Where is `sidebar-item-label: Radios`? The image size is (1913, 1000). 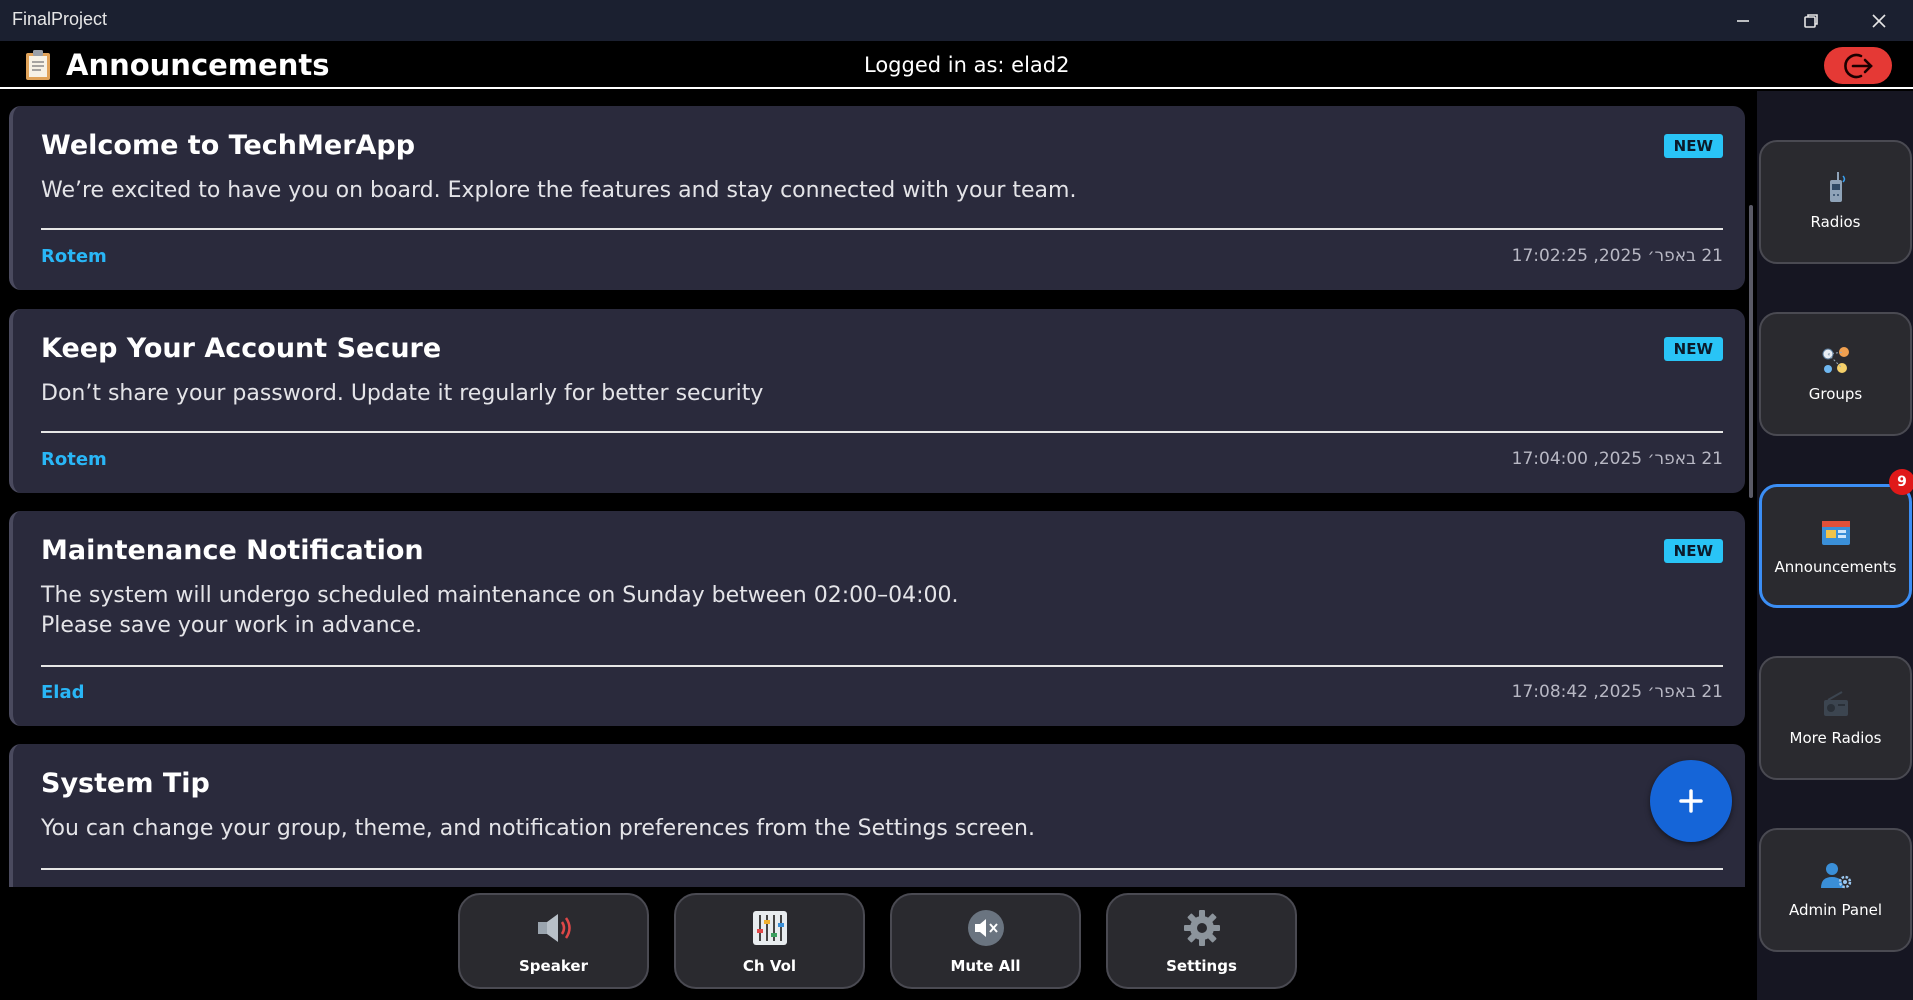 sidebar-item-label: Radios is located at coordinates (1835, 222).